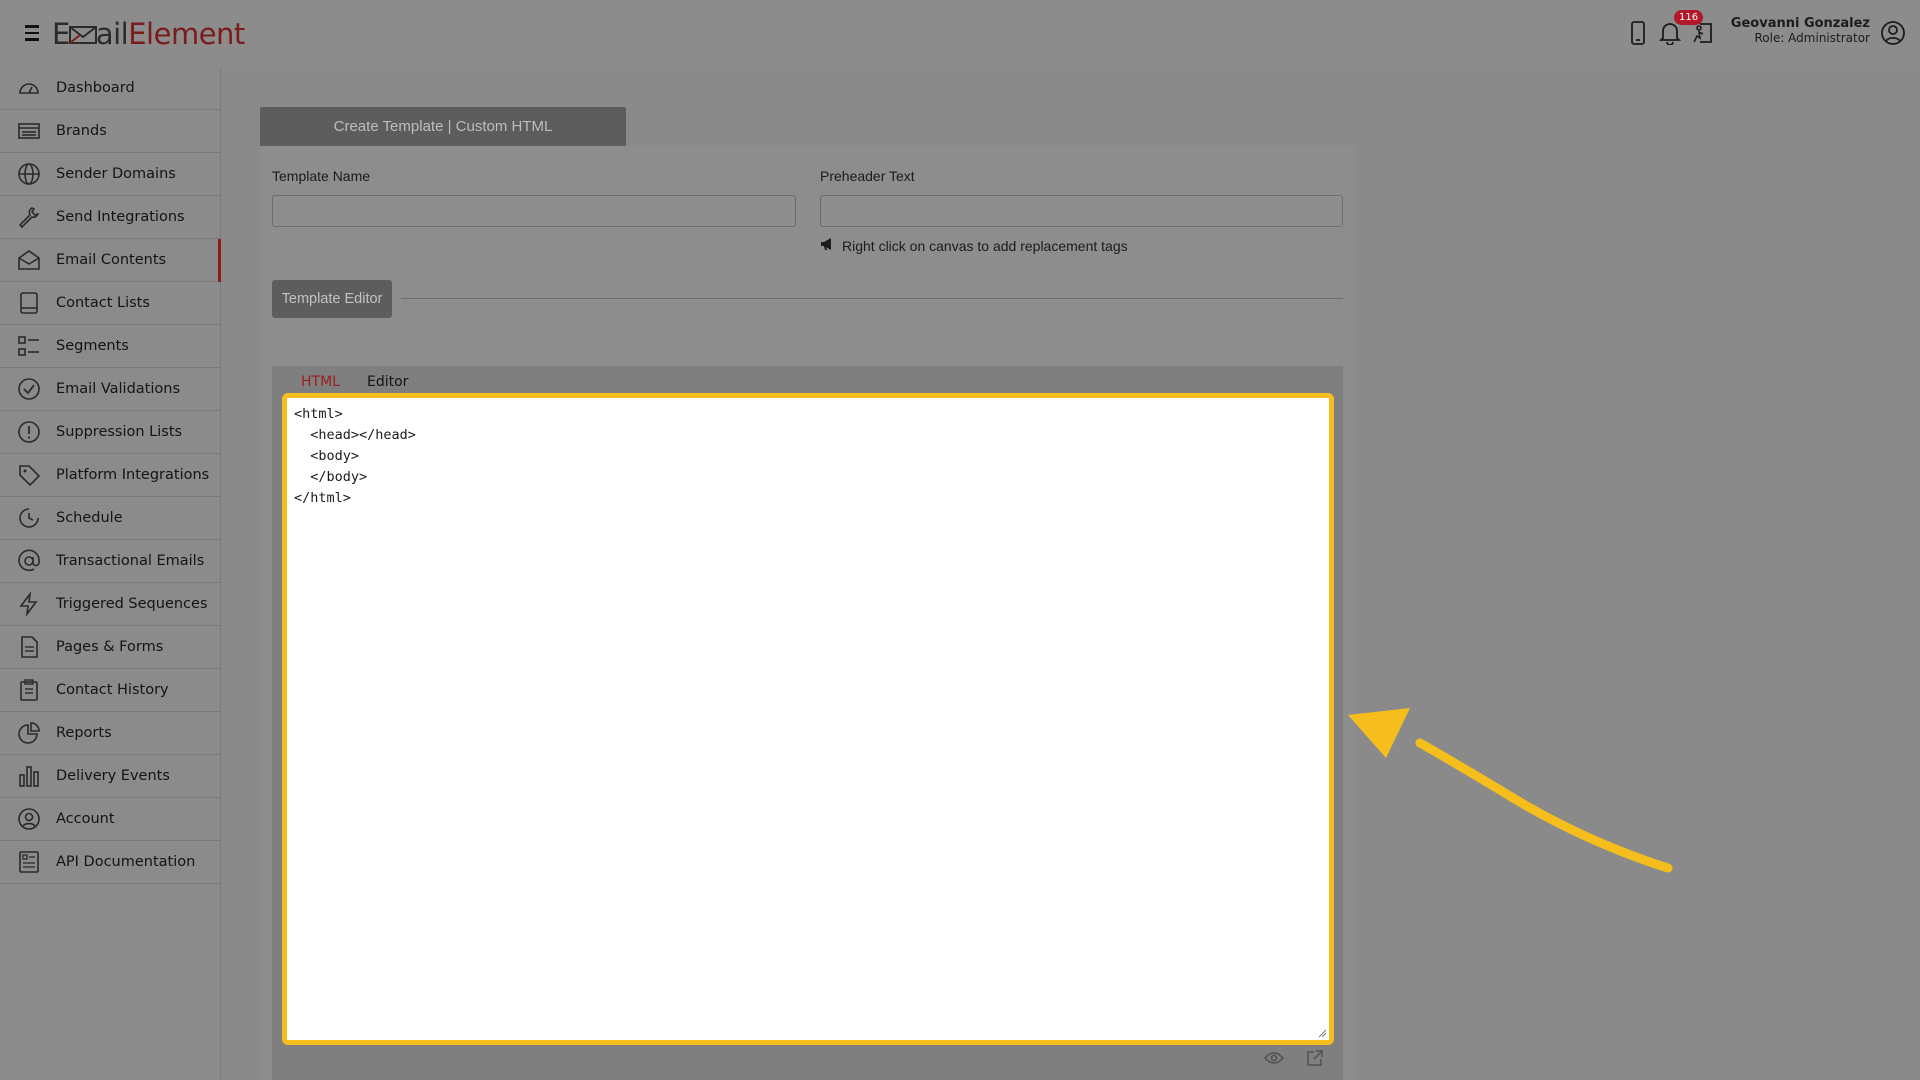  I want to click on resize-handle-icon, so click(1322, 1033).